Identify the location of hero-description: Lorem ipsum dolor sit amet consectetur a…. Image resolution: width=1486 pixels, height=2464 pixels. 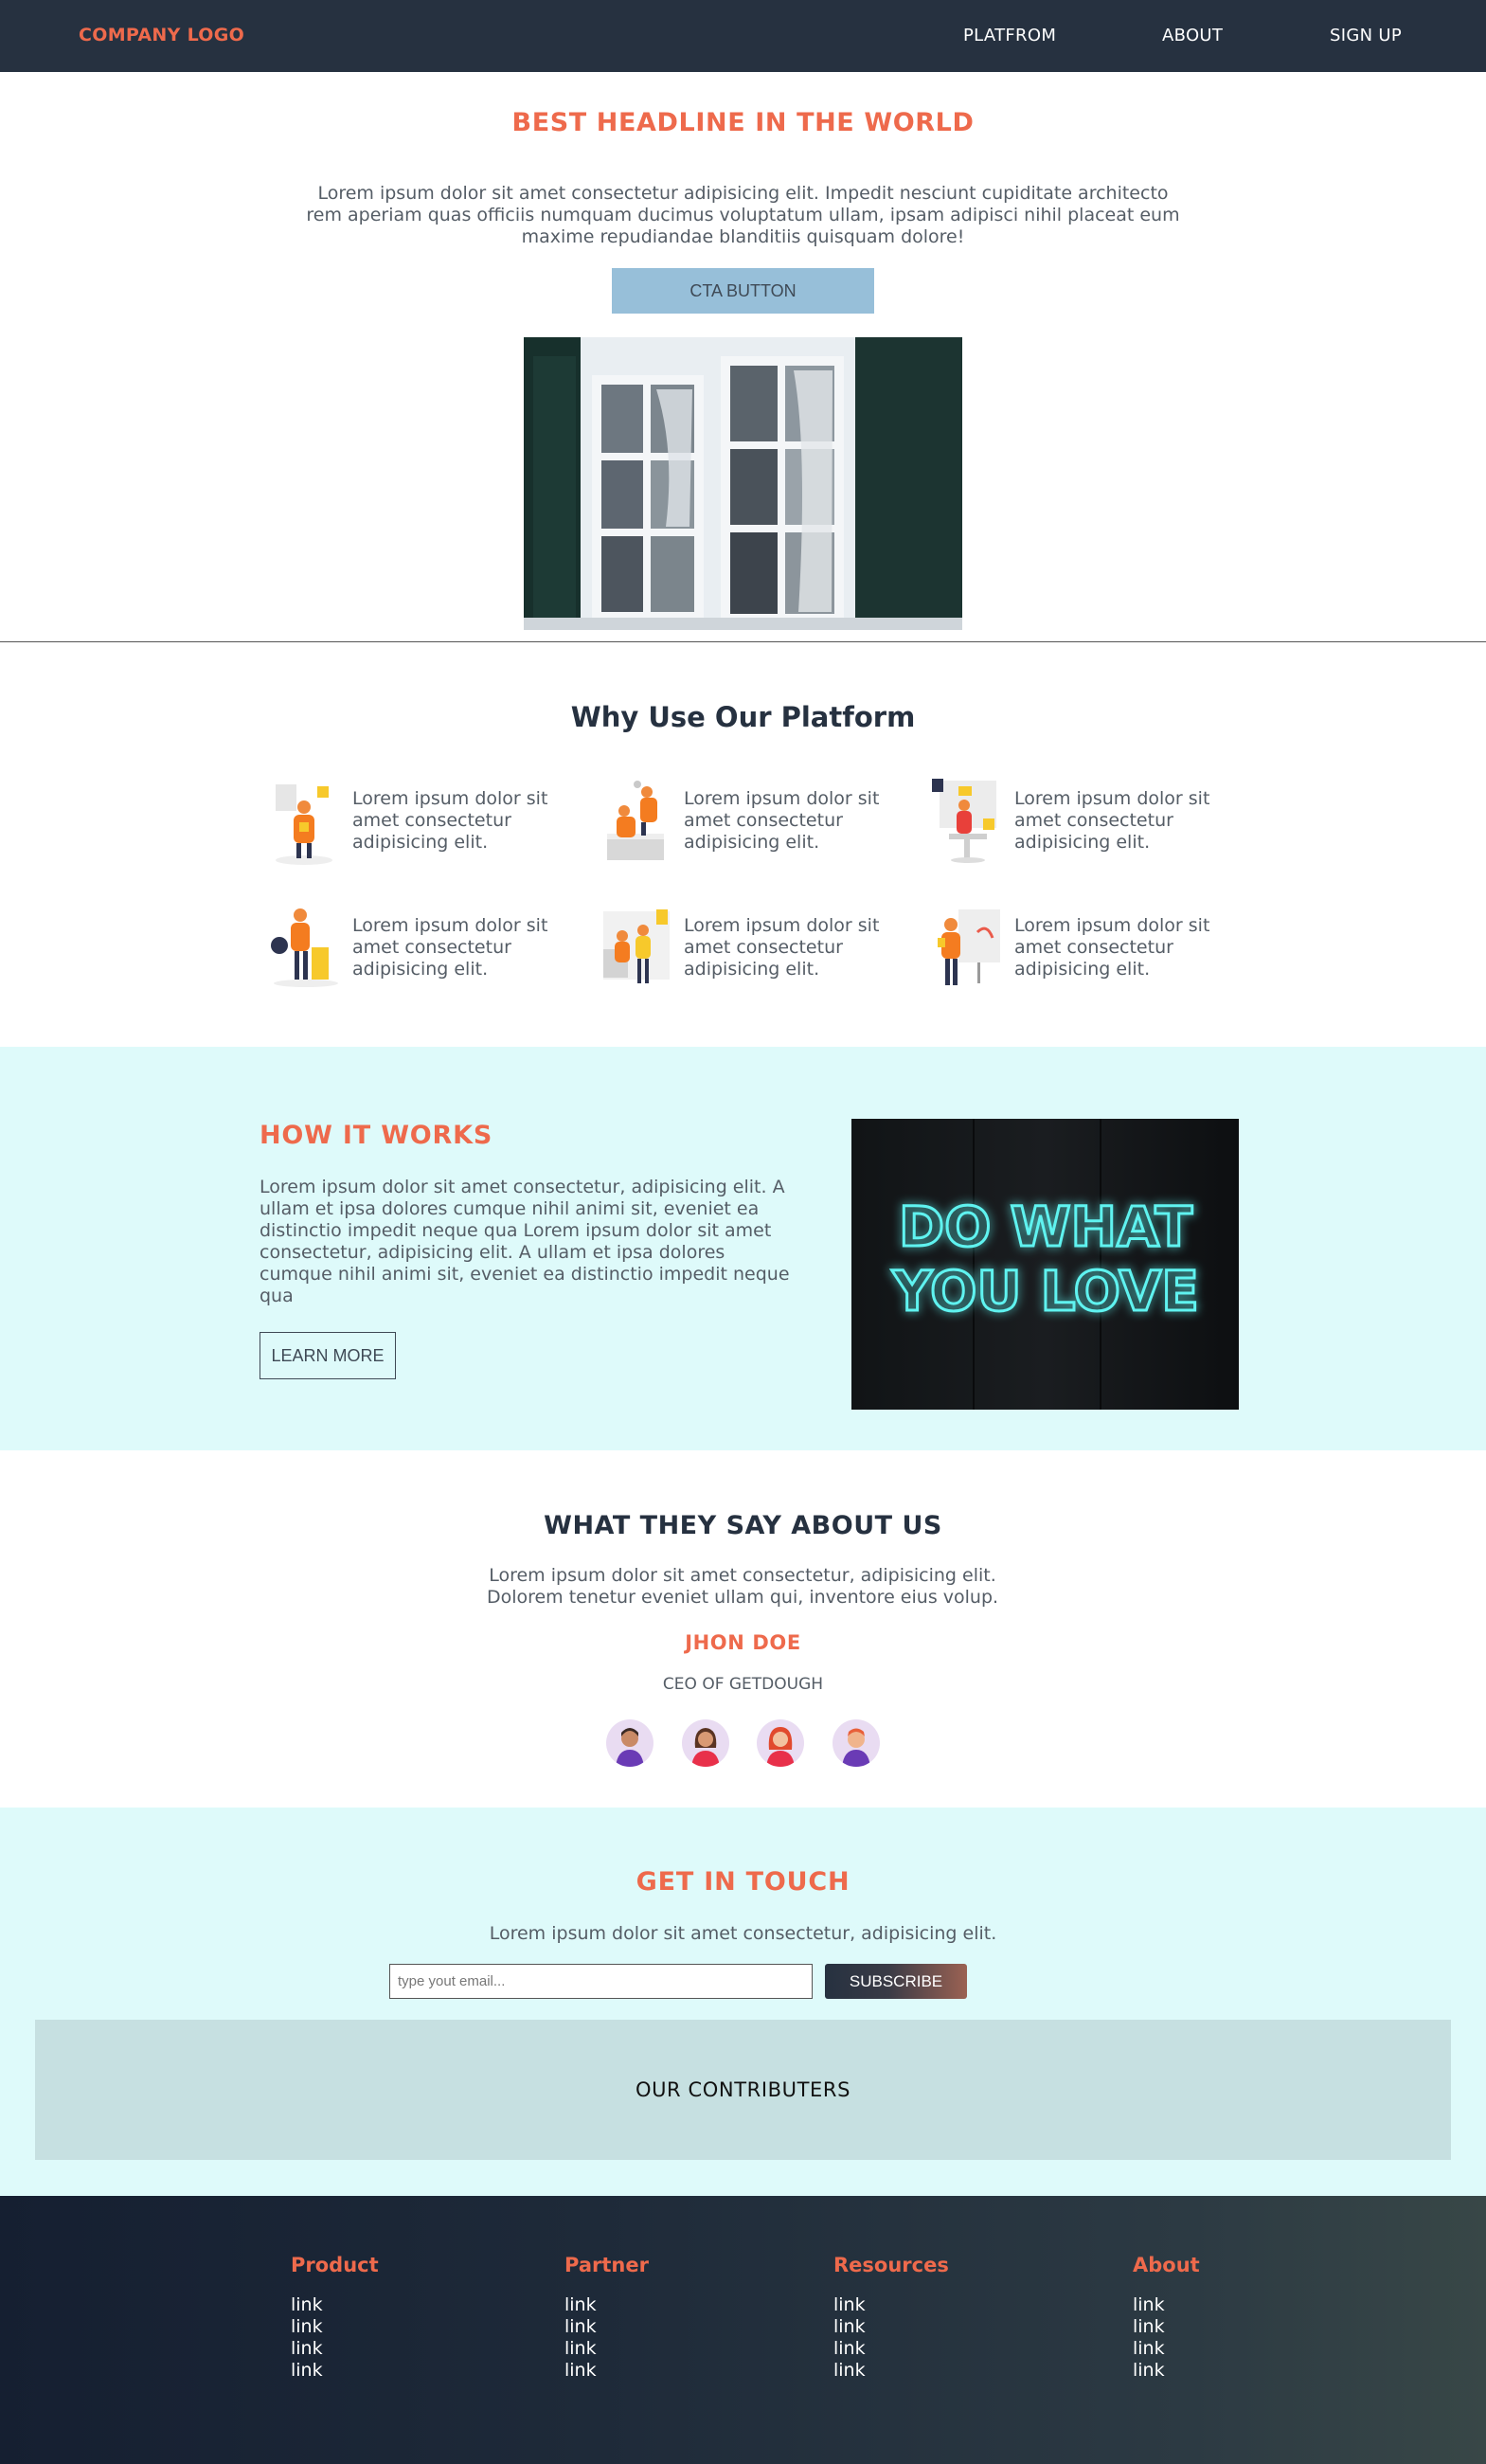
(743, 215).